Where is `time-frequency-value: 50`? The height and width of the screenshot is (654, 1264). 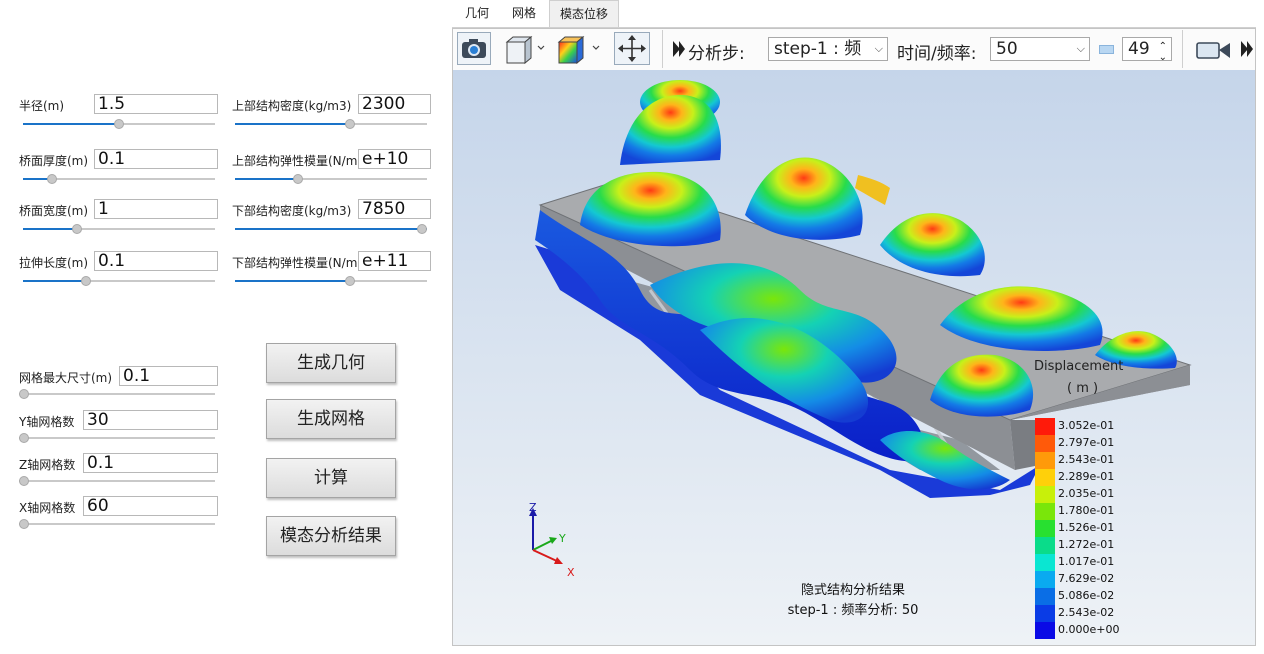 time-frequency-value: 50 is located at coordinates (1007, 49).